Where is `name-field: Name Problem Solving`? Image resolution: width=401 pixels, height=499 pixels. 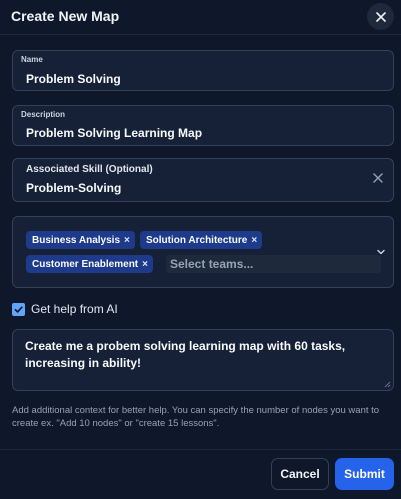
name-field: Name Problem Solving is located at coordinates (203, 70).